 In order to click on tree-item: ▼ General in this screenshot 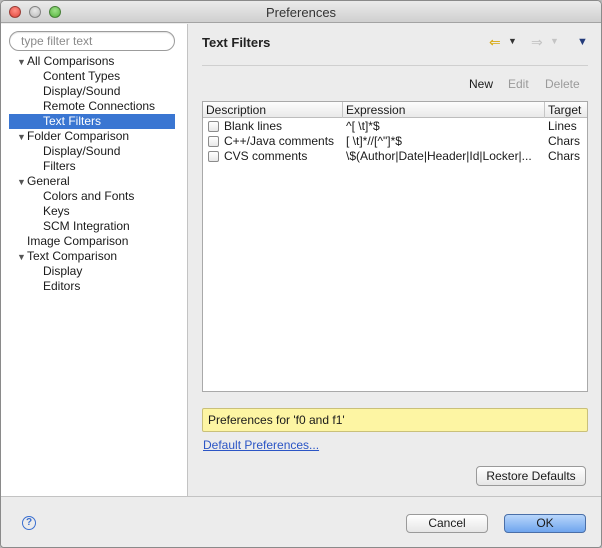, I will do `click(92, 181)`.